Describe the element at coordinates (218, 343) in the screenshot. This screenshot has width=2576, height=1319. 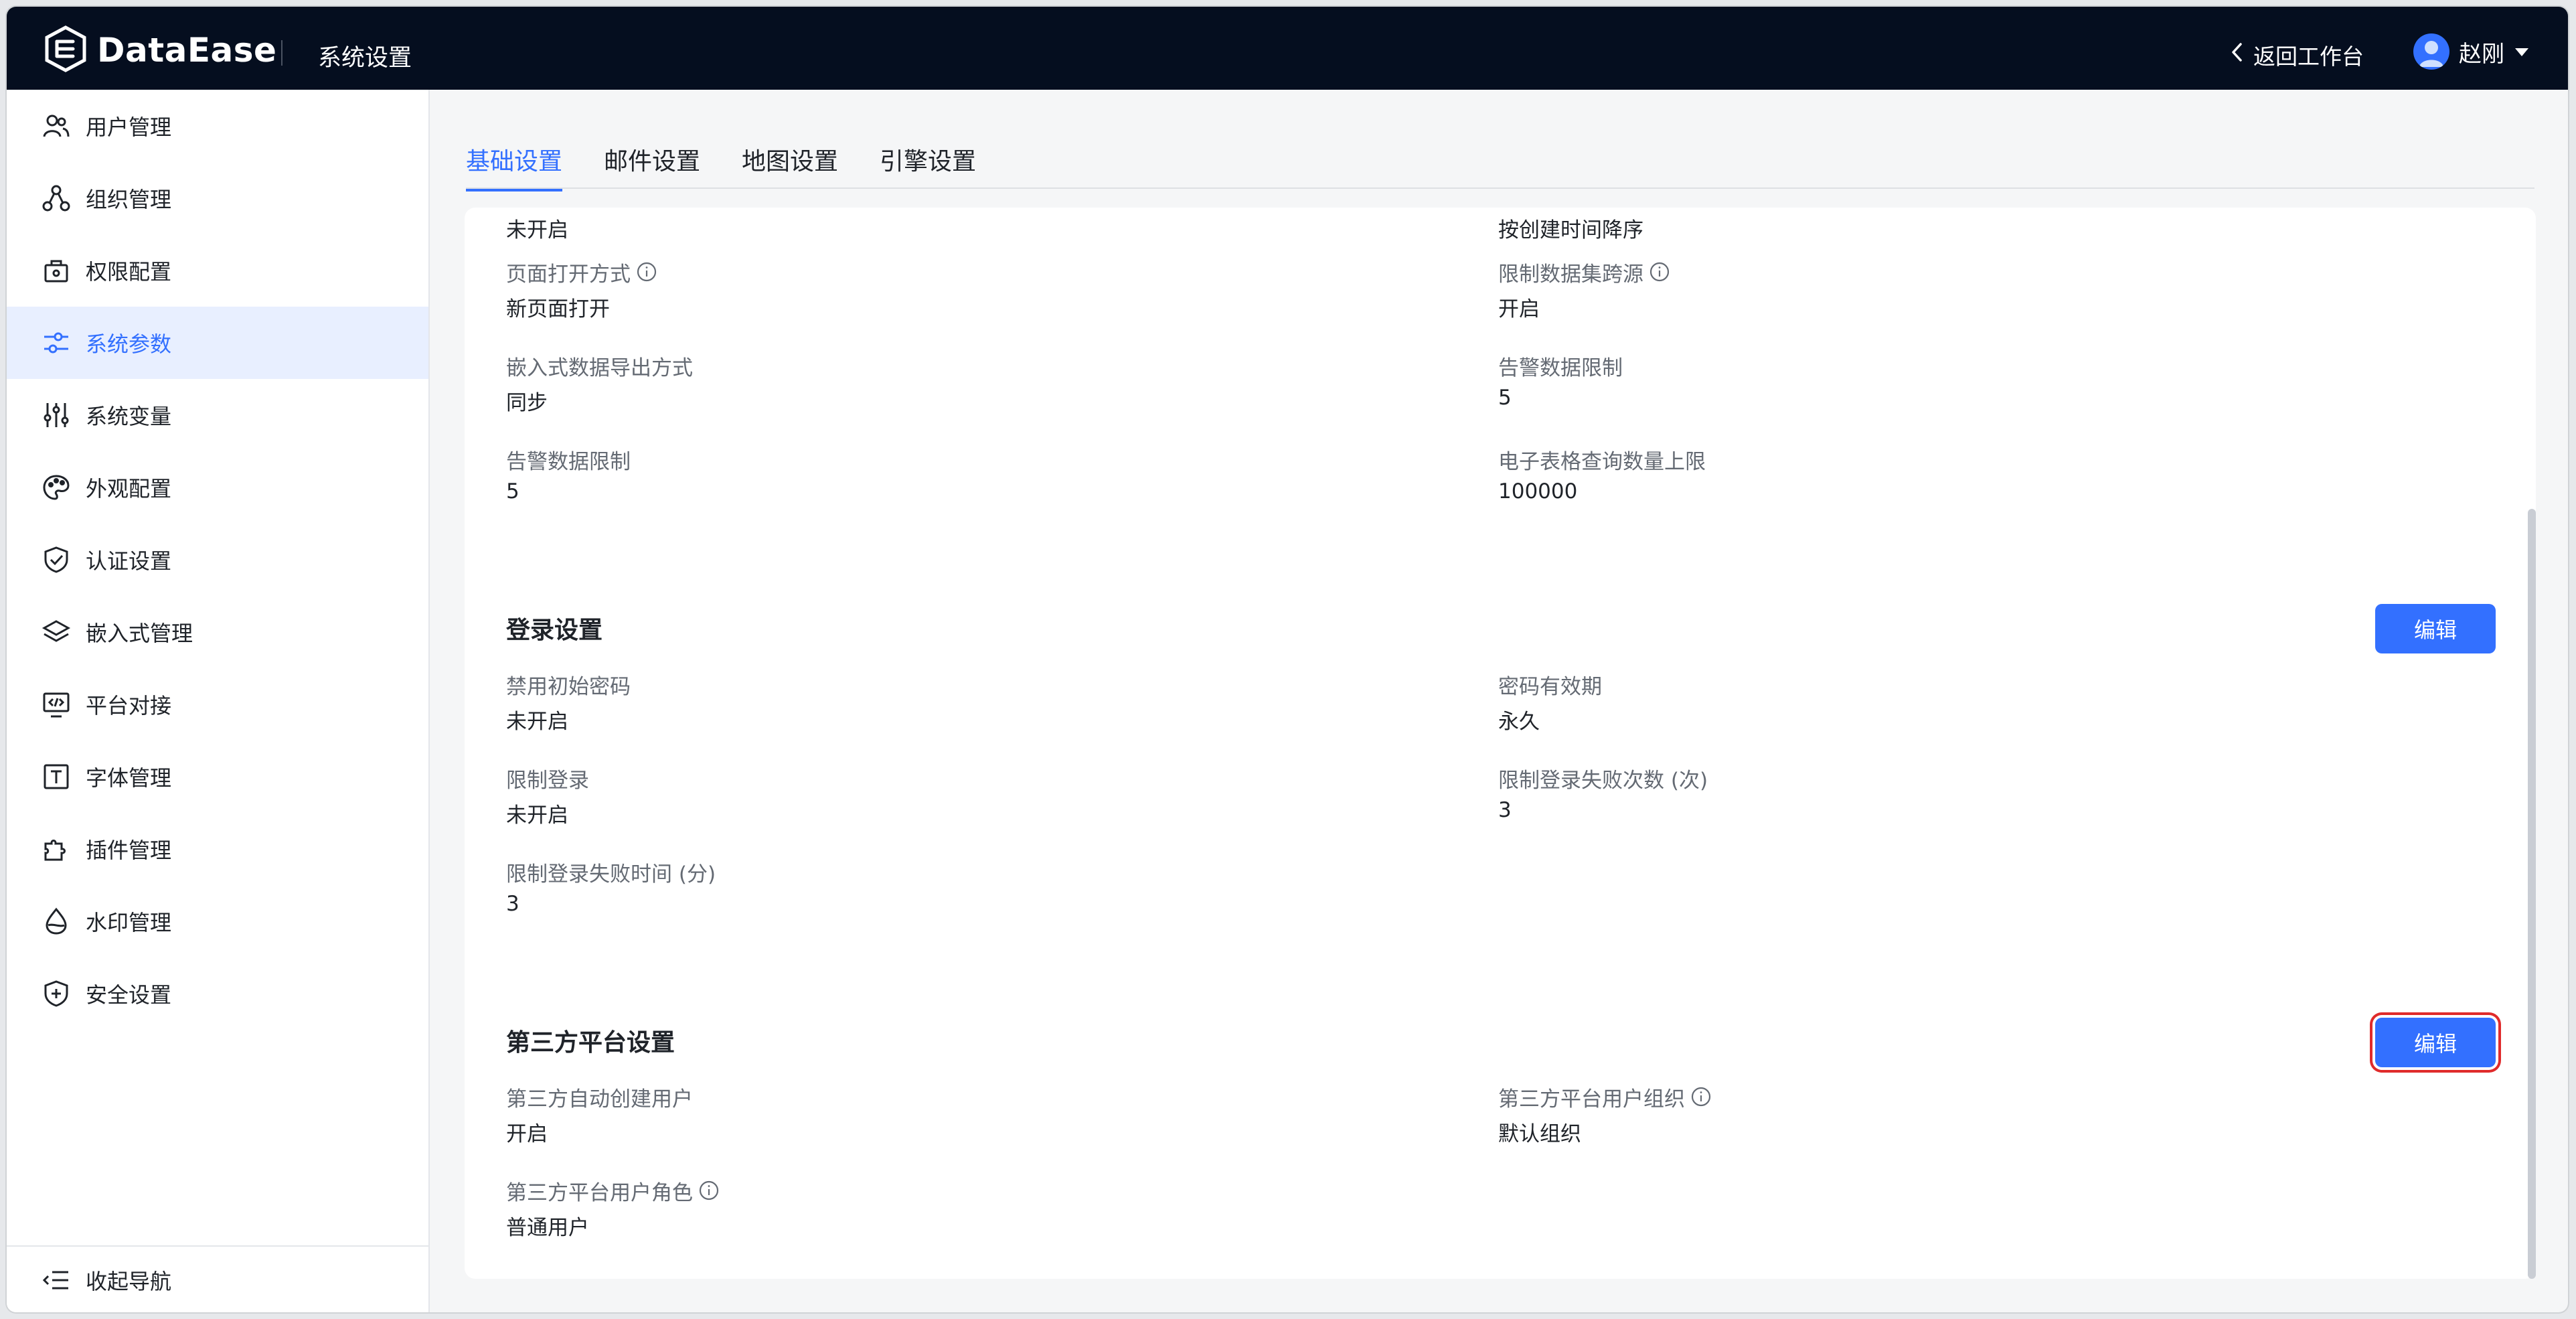
I see `sidebar-item-system-params: 系统参数` at that location.